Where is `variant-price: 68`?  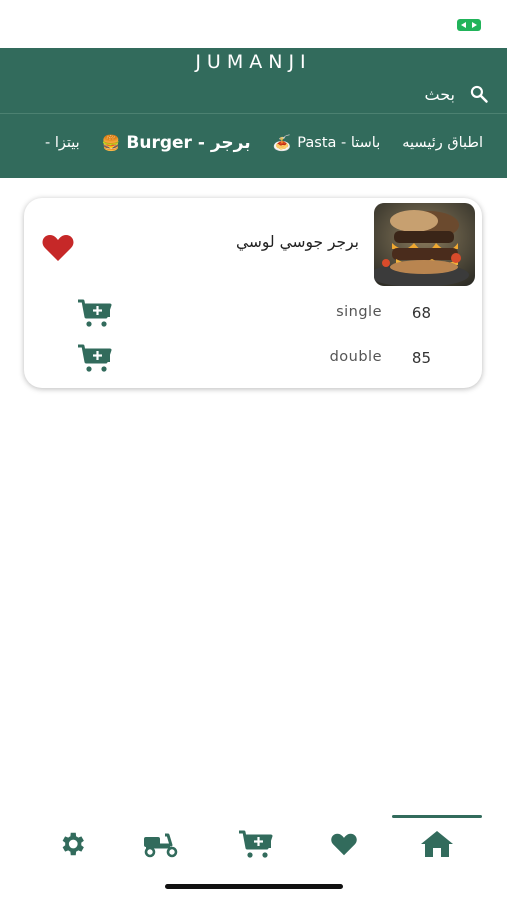
variant-price: 68 is located at coordinates (421, 313).